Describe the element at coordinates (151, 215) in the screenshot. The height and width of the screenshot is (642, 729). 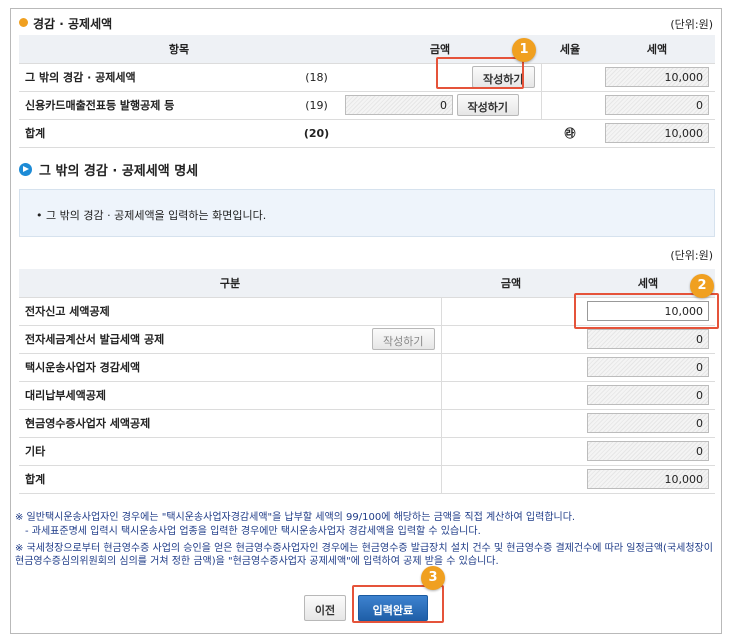
I see `info-text: • 그 밖의 경감 · 공제세액을 입력하는 화면입니다.` at that location.